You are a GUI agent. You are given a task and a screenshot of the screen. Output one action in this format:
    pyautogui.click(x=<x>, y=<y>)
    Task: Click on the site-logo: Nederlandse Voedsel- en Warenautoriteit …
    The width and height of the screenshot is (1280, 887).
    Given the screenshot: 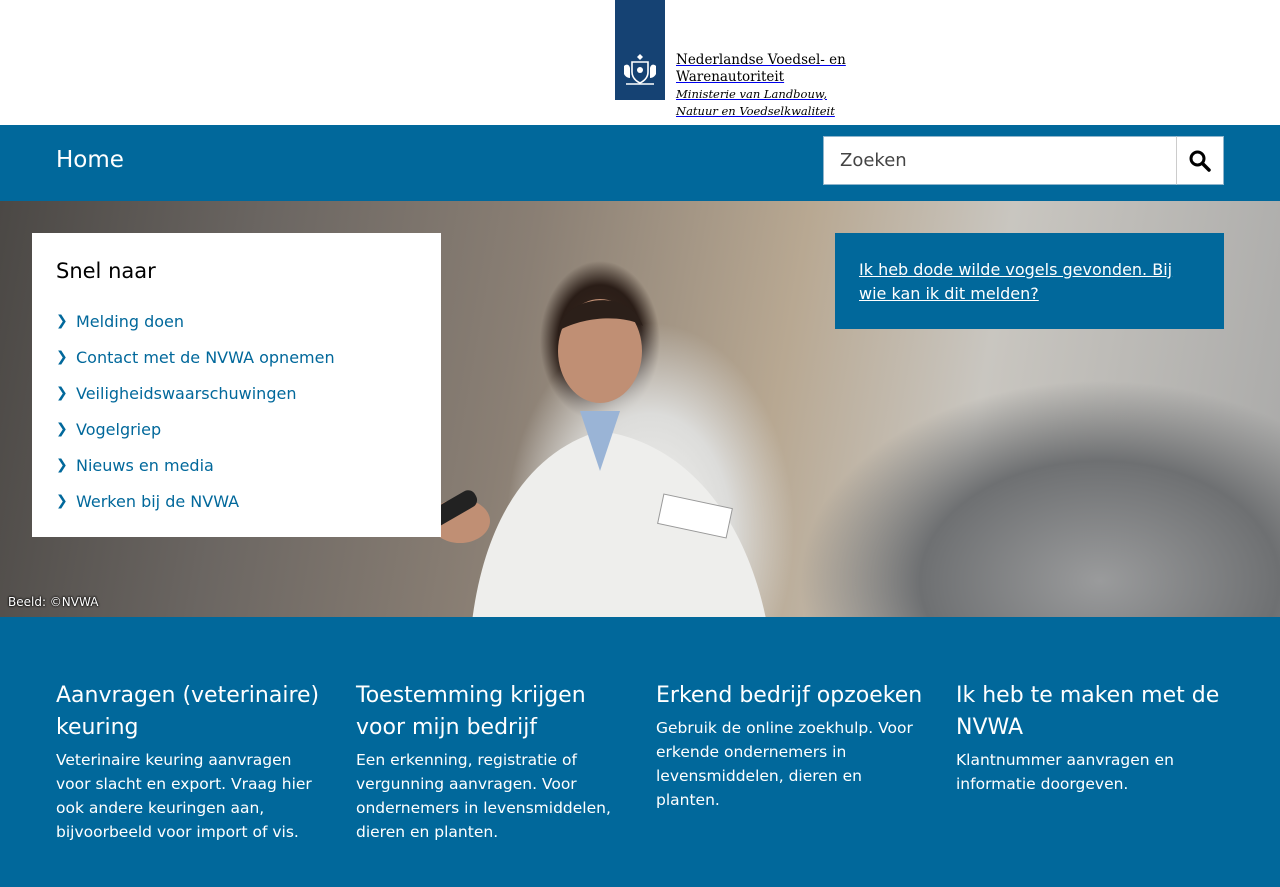 What is the action you would take?
    pyautogui.click(x=730, y=60)
    